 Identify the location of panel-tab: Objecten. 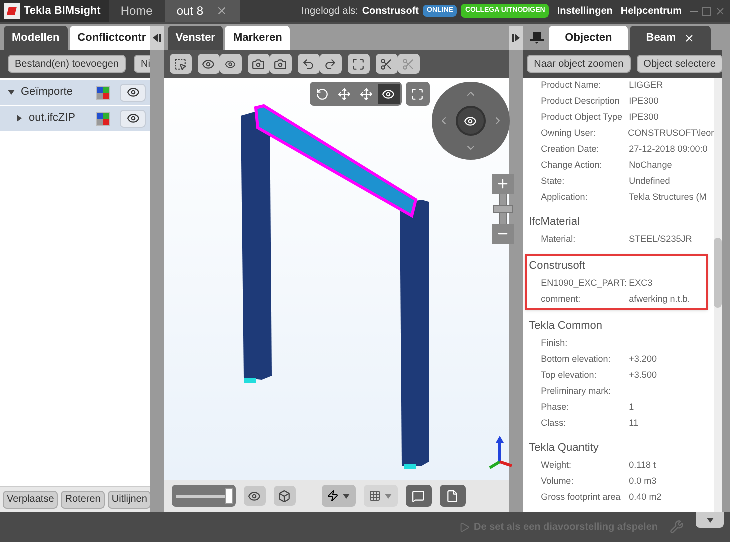
(588, 38).